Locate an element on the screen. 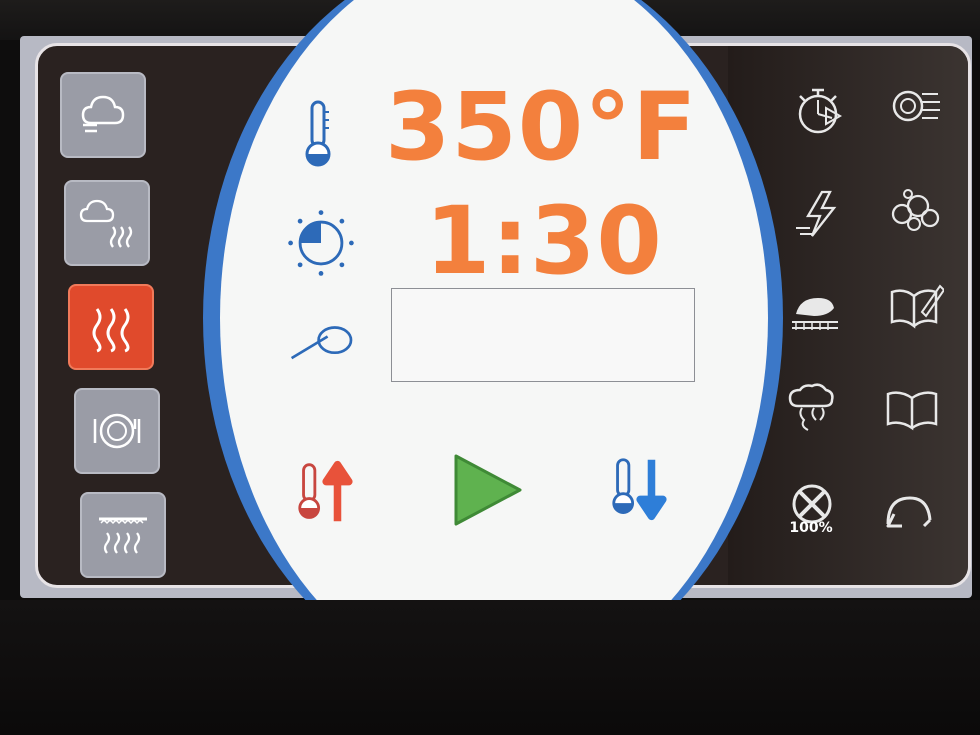 The width and height of the screenshot is (980, 735). mode-button-steam is located at coordinates (103, 115).